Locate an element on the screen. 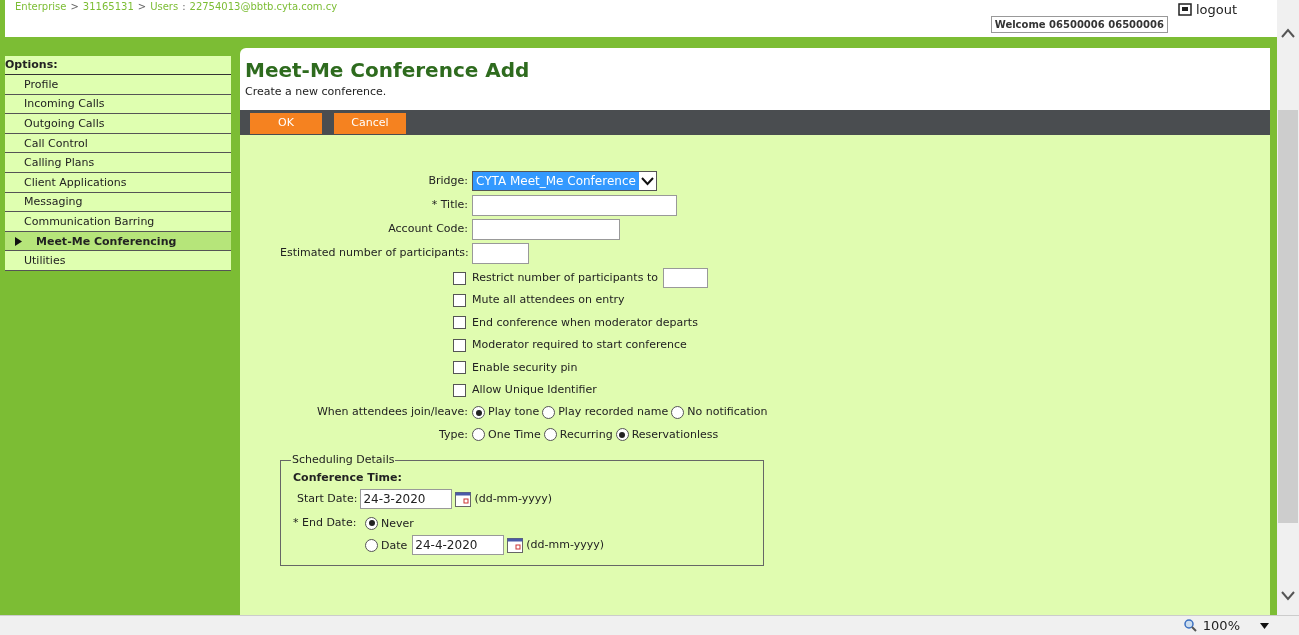  checkbox-label: Restrict number of participants to is located at coordinates (565, 277).